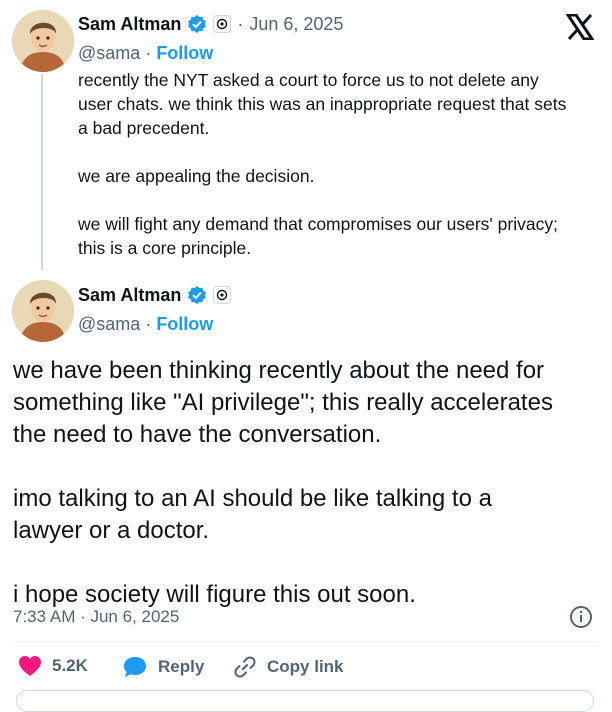 This screenshot has width=612, height=712. What do you see at coordinates (305, 641) in the screenshot?
I see `divider` at bounding box center [305, 641].